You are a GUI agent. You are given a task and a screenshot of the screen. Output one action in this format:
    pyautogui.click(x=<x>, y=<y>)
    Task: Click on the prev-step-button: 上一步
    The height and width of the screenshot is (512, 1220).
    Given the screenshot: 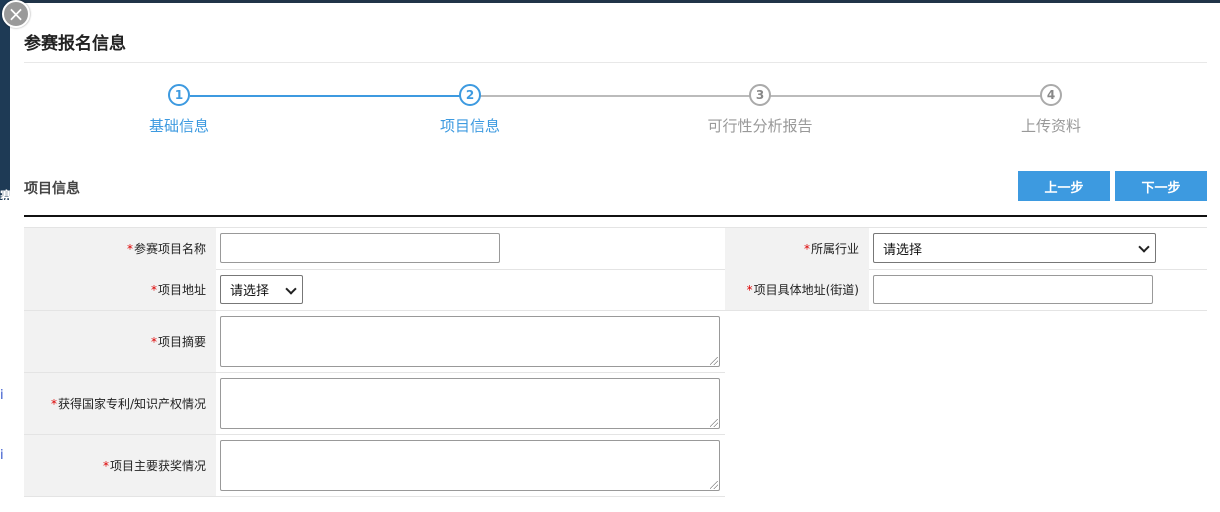 What is the action you would take?
    pyautogui.click(x=1064, y=186)
    